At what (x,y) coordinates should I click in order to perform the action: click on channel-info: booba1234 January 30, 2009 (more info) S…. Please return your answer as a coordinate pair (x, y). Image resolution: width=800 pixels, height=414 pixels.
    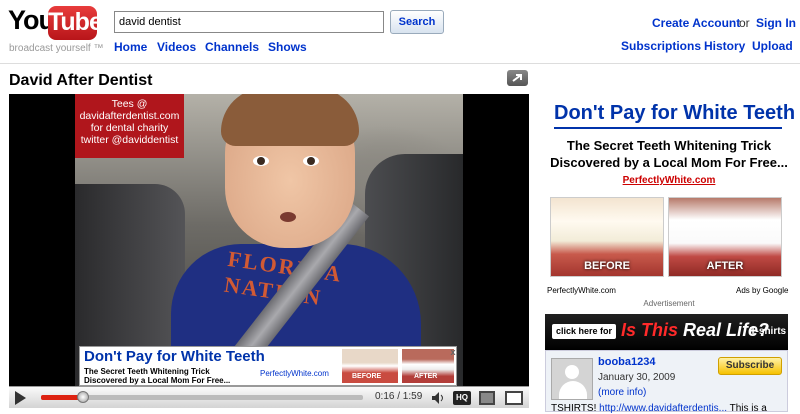
    Looking at the image, I should click on (666, 382).